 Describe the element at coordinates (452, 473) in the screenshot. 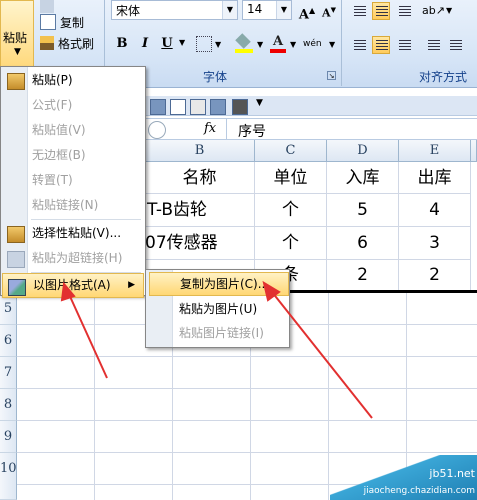

I see `watermark-text: jb51.net` at that location.